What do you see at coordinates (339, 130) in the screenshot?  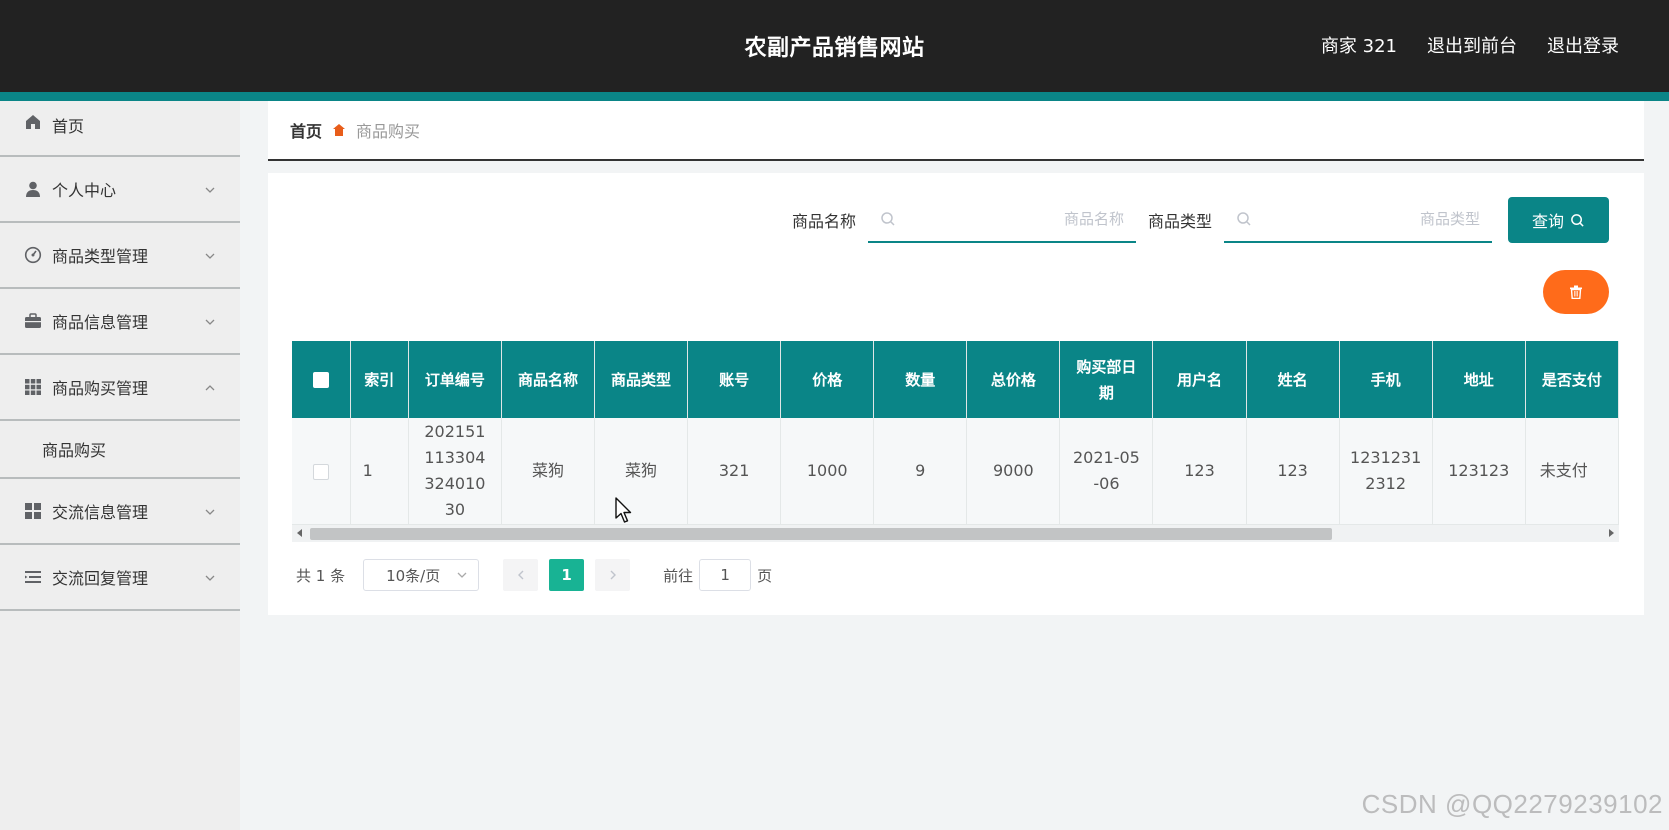 I see `house-icon` at bounding box center [339, 130].